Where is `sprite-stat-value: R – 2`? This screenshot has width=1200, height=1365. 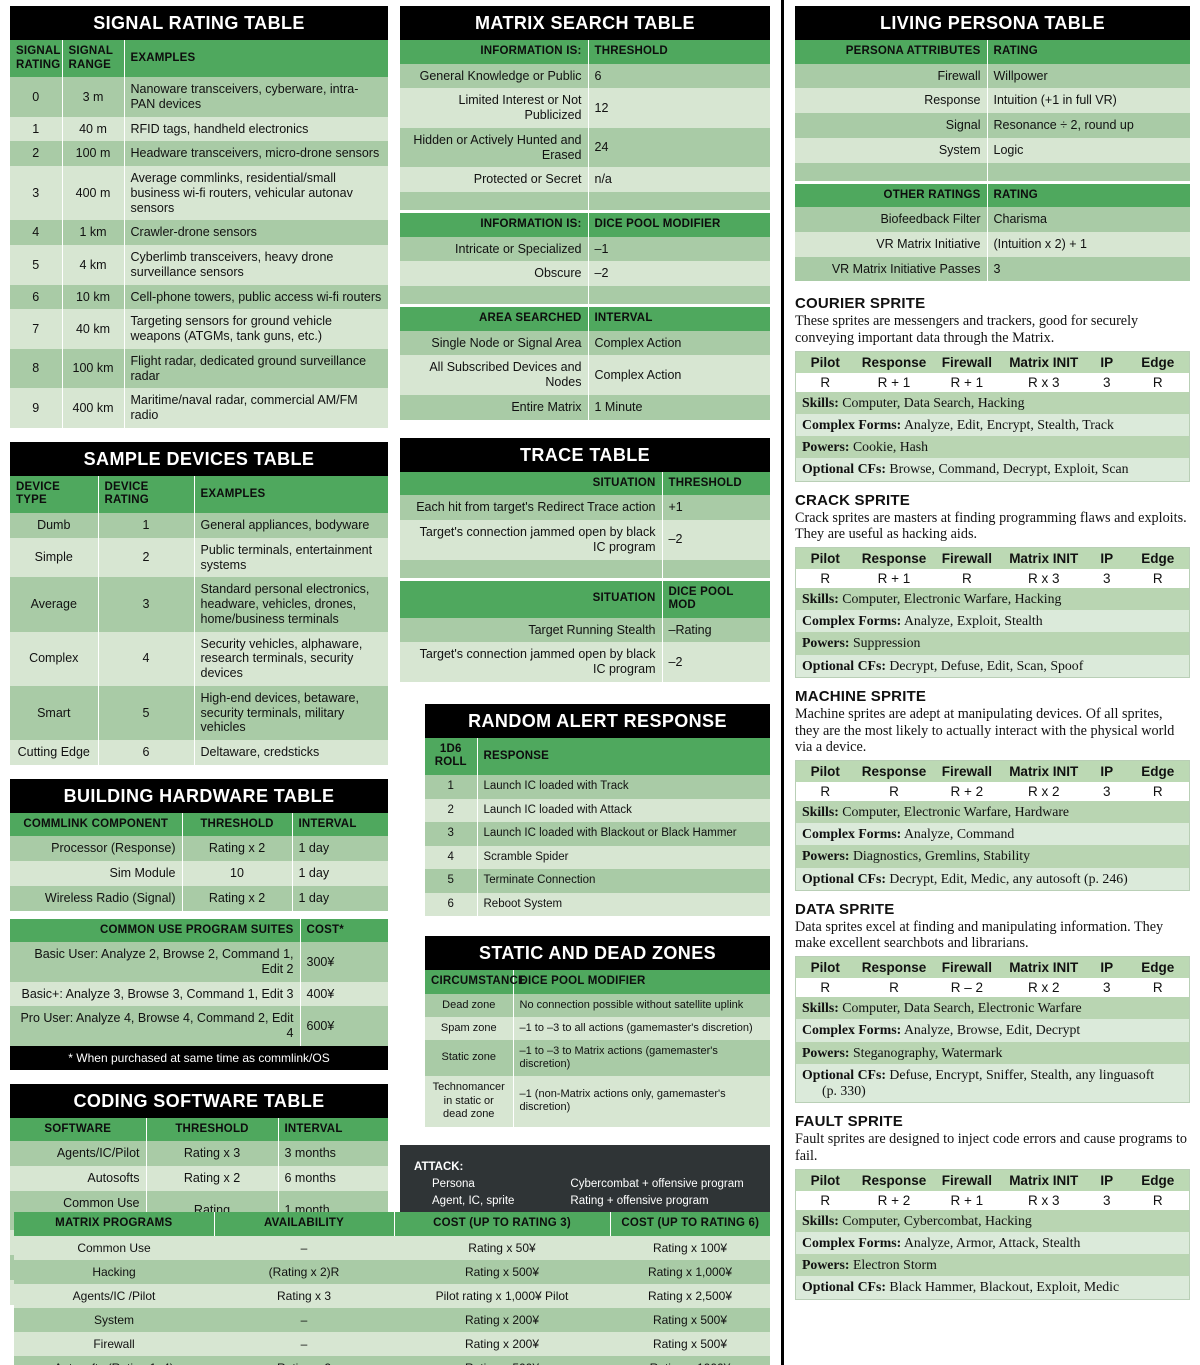 sprite-stat-value: R – 2 is located at coordinates (967, 988).